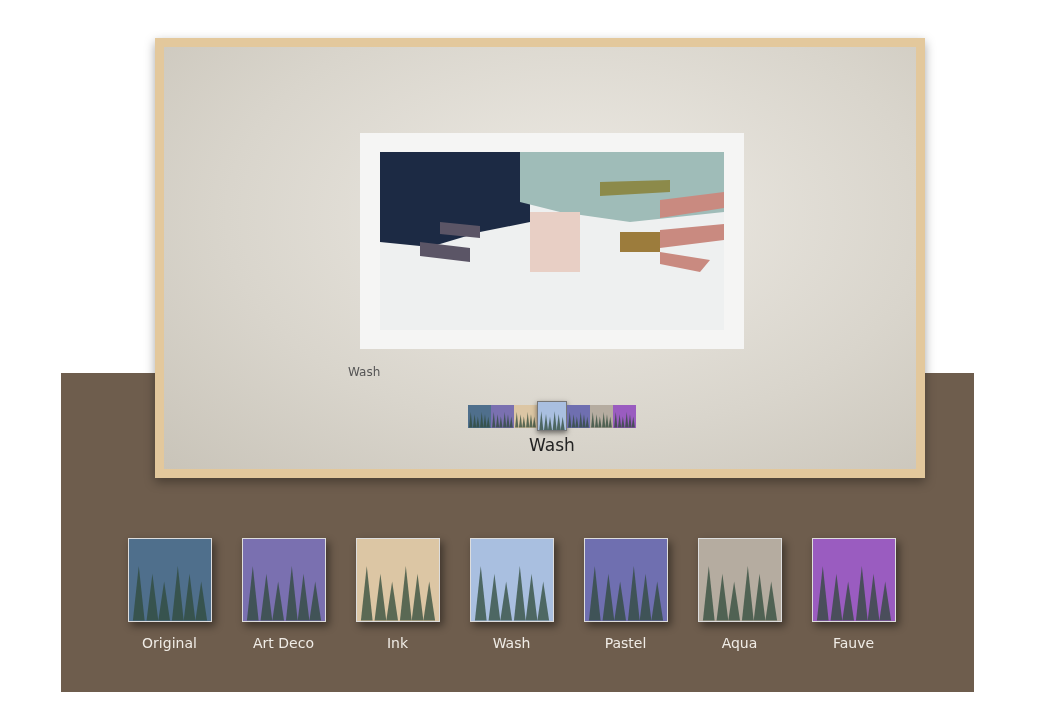  What do you see at coordinates (364, 372) in the screenshot?
I see `artwork-caption: Wash` at bounding box center [364, 372].